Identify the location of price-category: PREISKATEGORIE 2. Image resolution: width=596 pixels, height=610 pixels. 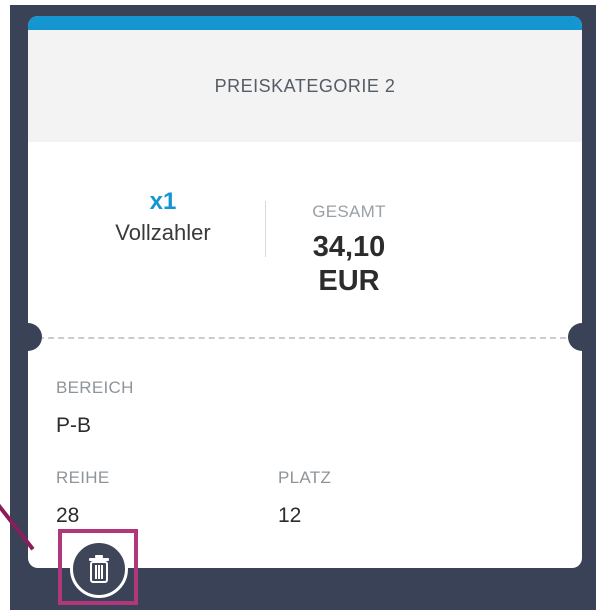
(305, 85).